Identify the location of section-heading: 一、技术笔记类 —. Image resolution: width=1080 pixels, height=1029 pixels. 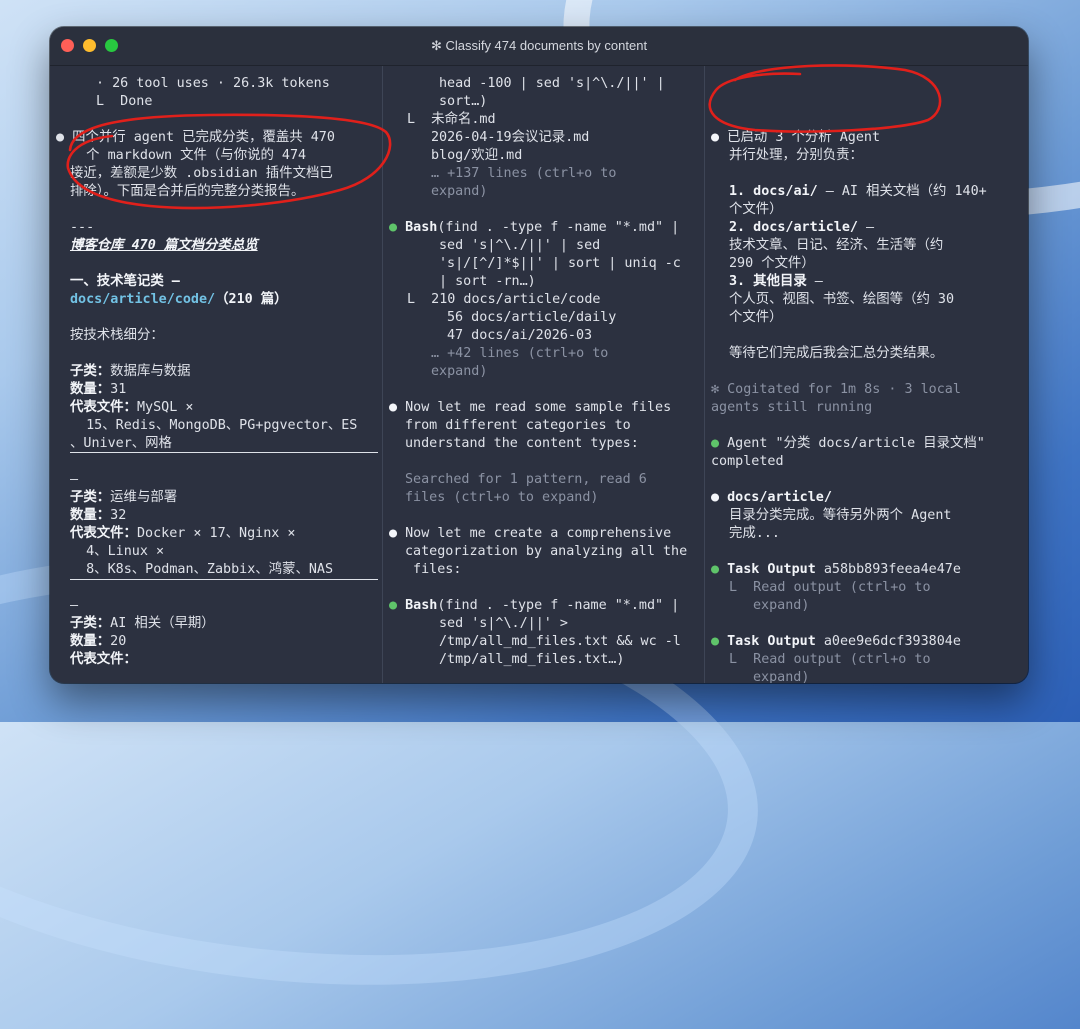
(125, 281).